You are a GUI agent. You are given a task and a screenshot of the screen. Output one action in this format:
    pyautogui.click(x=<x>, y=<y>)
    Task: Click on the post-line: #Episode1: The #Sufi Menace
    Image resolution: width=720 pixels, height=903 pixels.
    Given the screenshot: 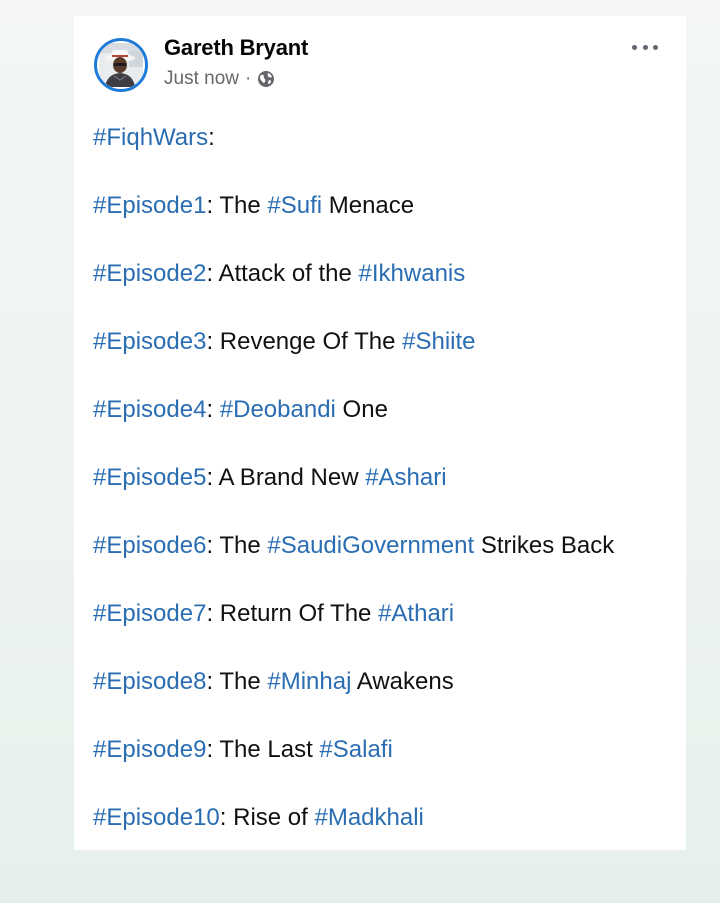 What is the action you would take?
    pyautogui.click(x=384, y=206)
    